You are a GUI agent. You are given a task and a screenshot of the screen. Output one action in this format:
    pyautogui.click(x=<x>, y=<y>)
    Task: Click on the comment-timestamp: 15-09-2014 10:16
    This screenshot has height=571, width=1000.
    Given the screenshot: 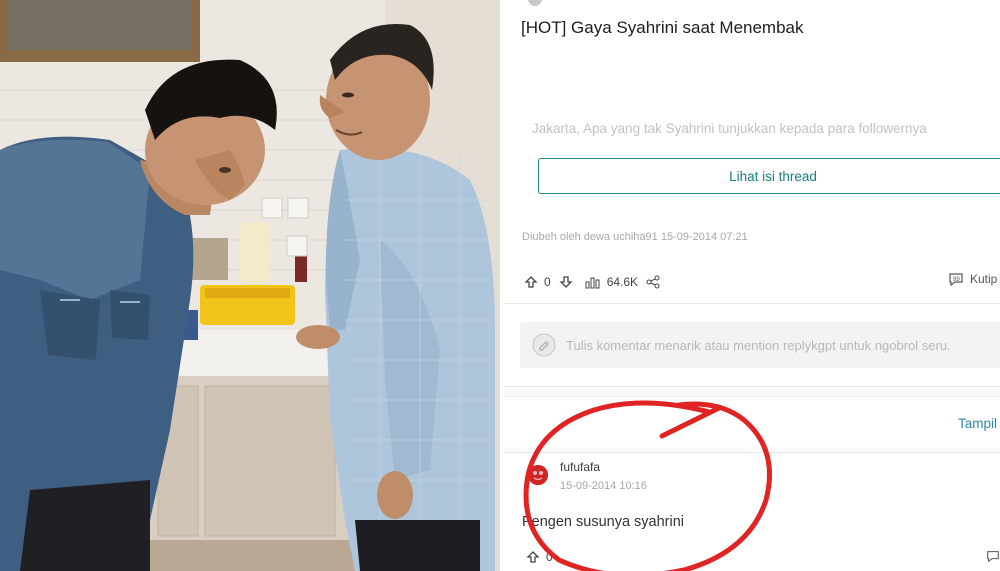 What is the action you would take?
    pyautogui.click(x=603, y=486)
    